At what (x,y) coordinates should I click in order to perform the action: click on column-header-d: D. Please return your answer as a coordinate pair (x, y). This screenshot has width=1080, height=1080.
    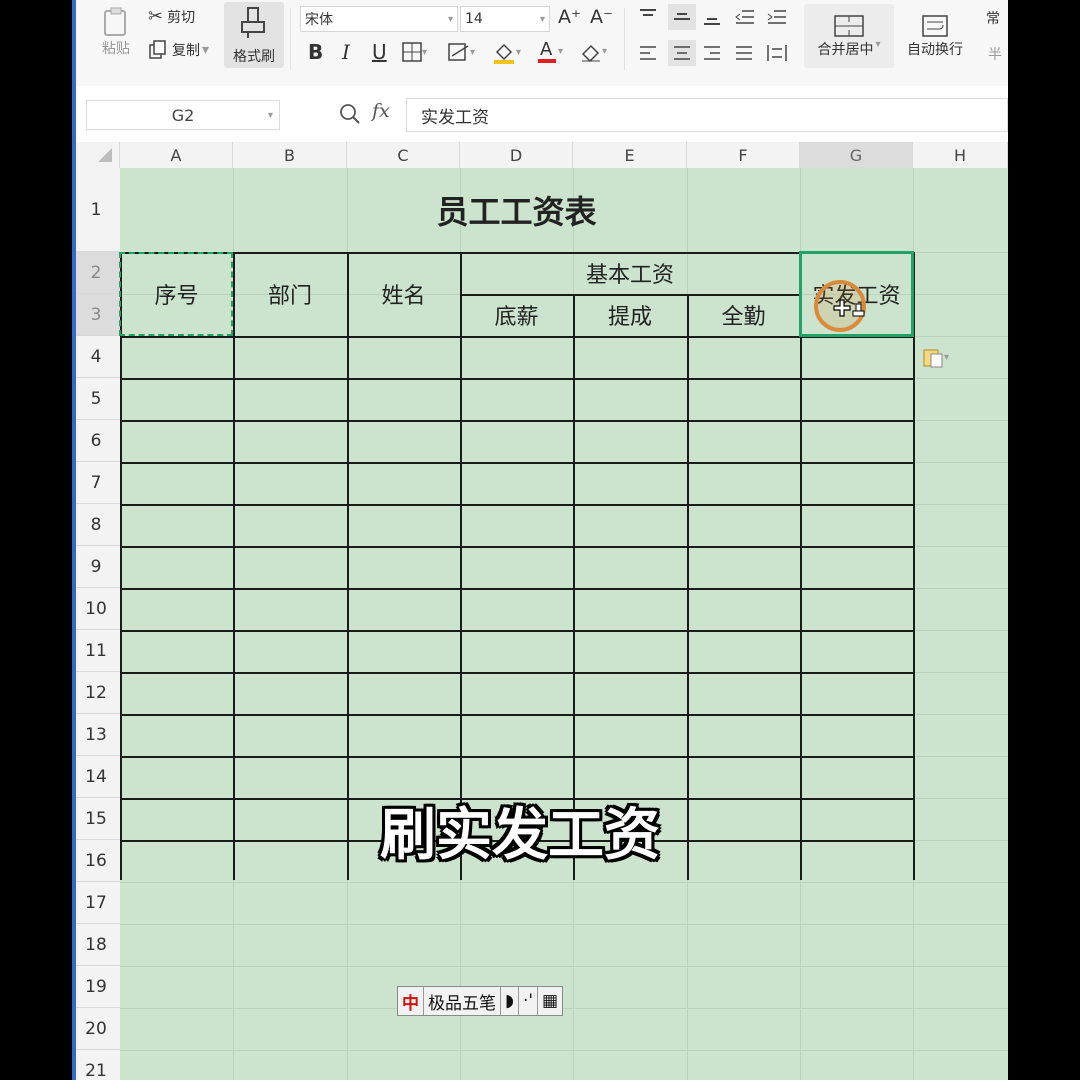
    Looking at the image, I should click on (516, 155).